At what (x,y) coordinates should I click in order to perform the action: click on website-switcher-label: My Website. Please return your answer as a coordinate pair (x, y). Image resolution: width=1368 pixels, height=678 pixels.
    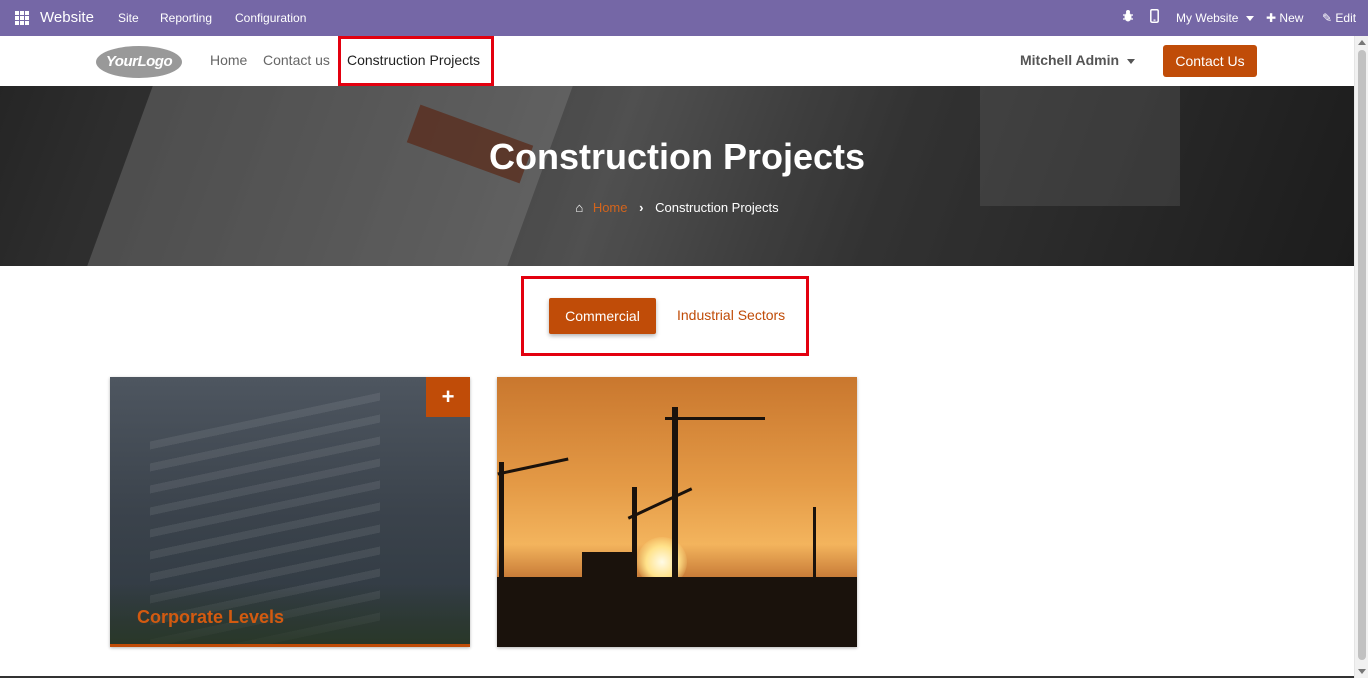
    Looking at the image, I should click on (1207, 18).